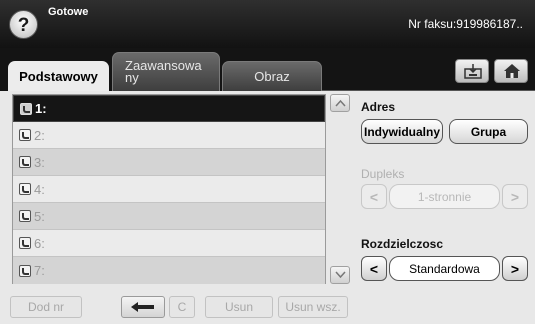  I want to click on scroll-down-button, so click(340, 275).